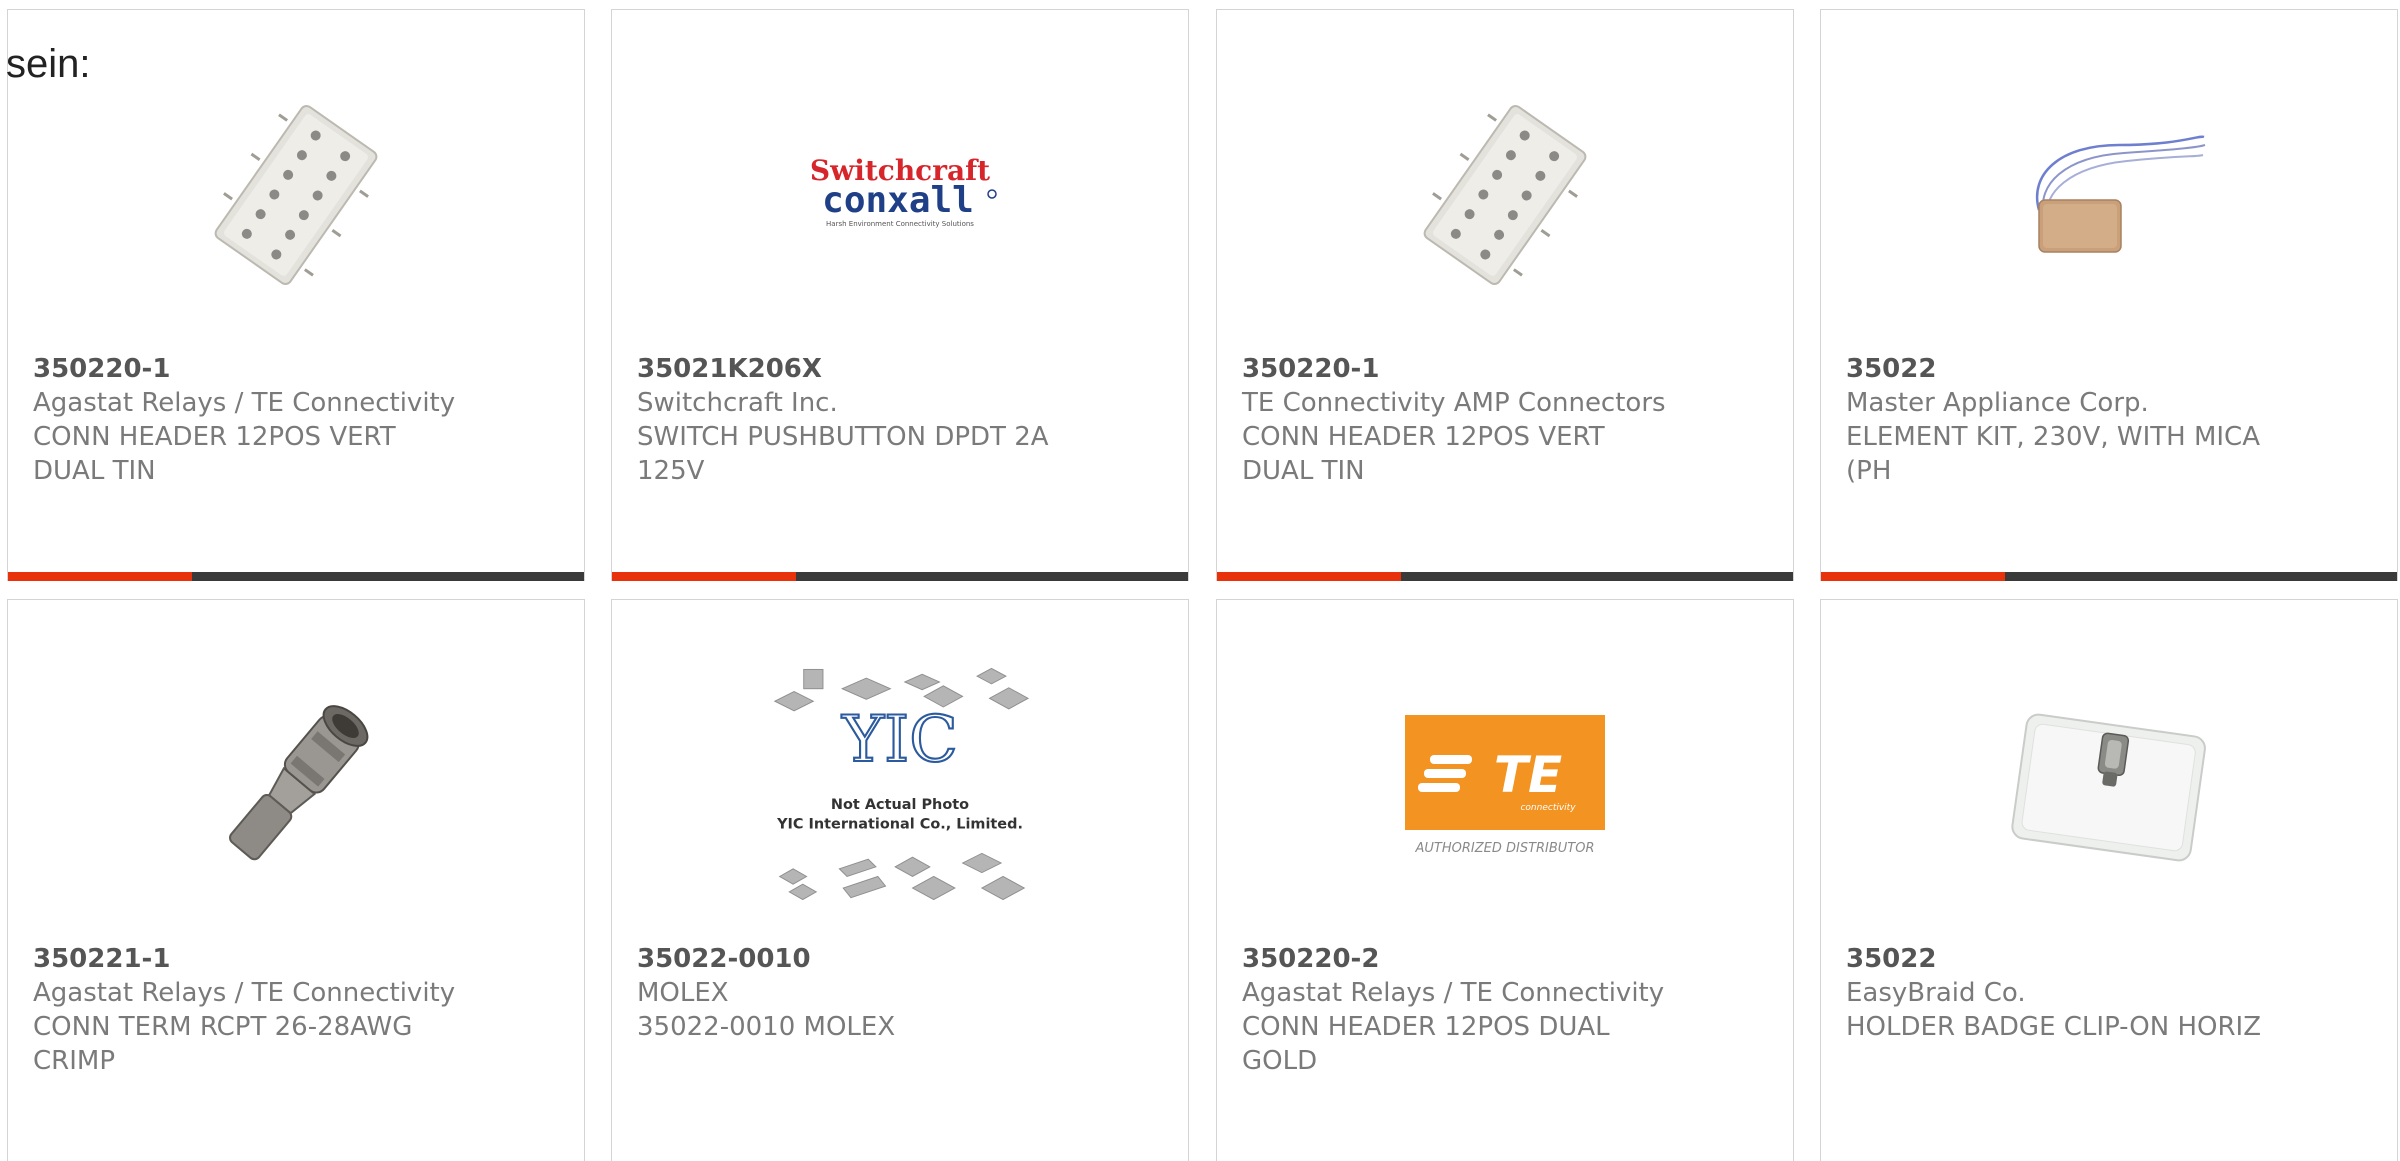  I want to click on logo-conxall-text: conxall, so click(898, 200).